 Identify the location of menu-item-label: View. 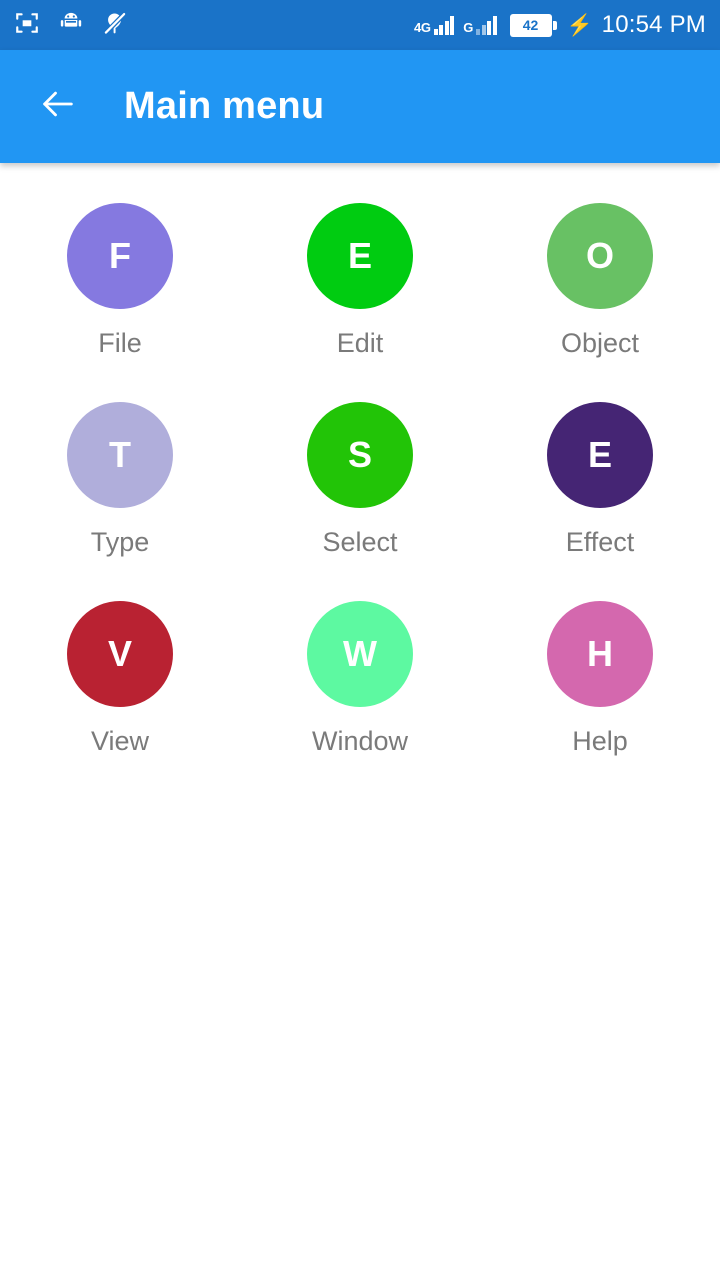
(120, 741).